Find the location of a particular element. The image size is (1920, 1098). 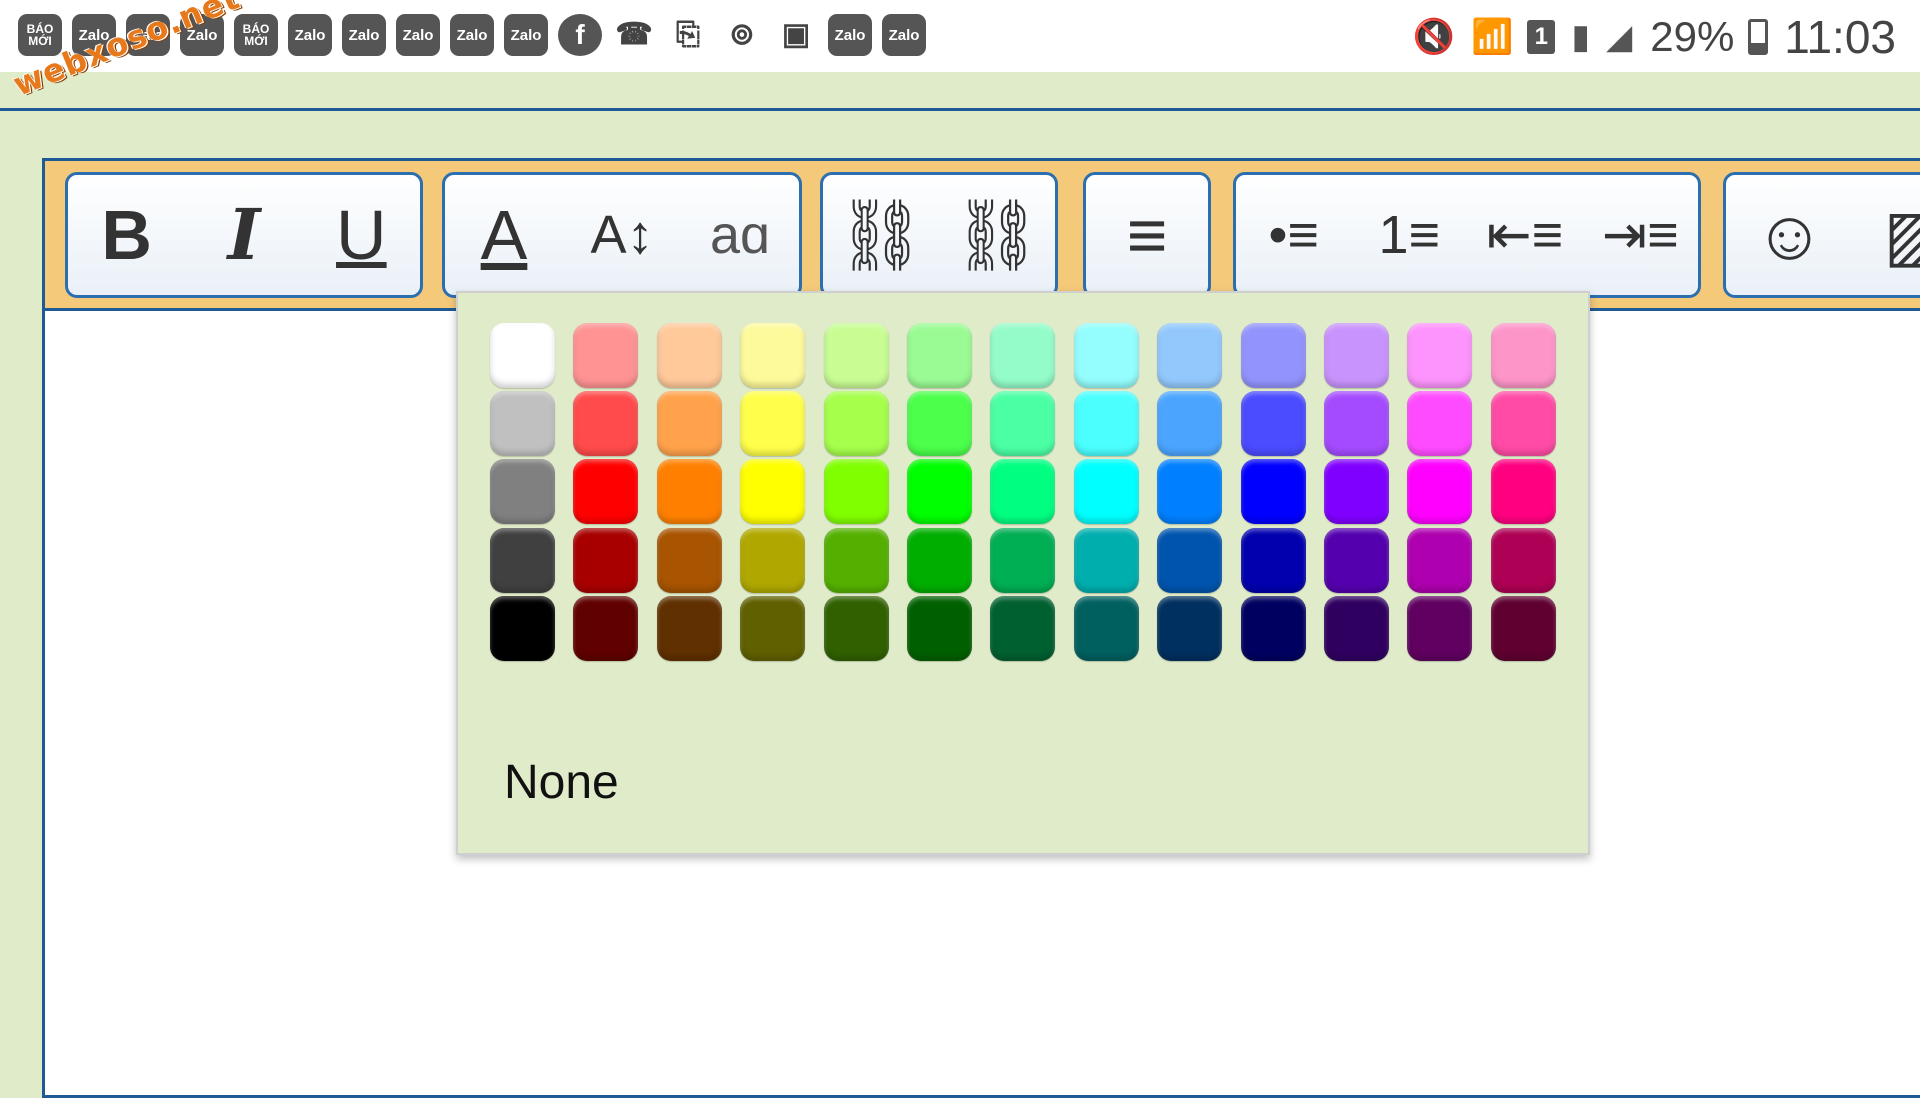

insert-link-button: ⛓ is located at coordinates (881, 235).